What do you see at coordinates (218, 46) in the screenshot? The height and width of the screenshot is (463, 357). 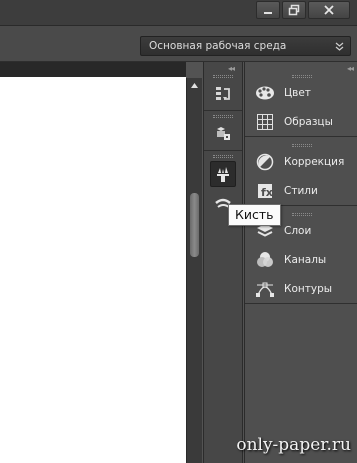 I see `workspace-select-value: Основная рабочая среда` at bounding box center [218, 46].